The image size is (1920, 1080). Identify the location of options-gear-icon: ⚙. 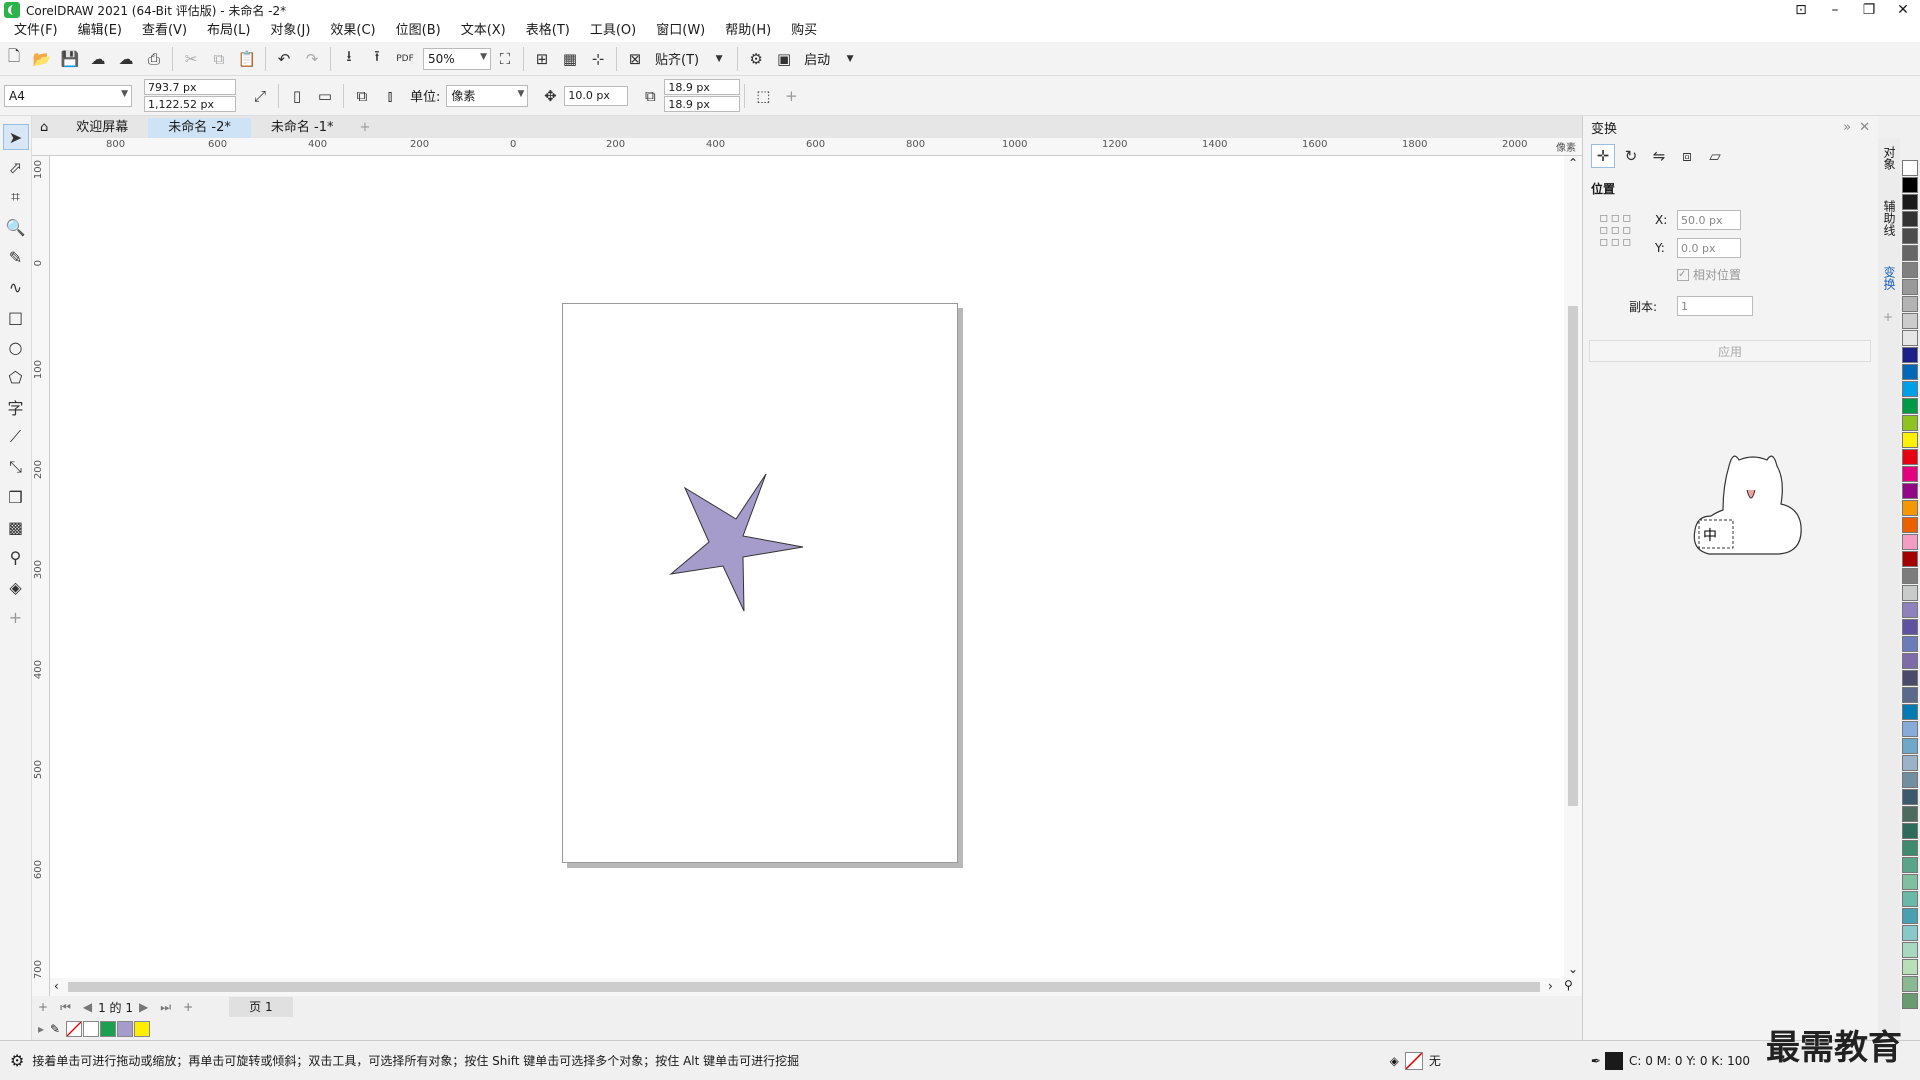
(756, 59).